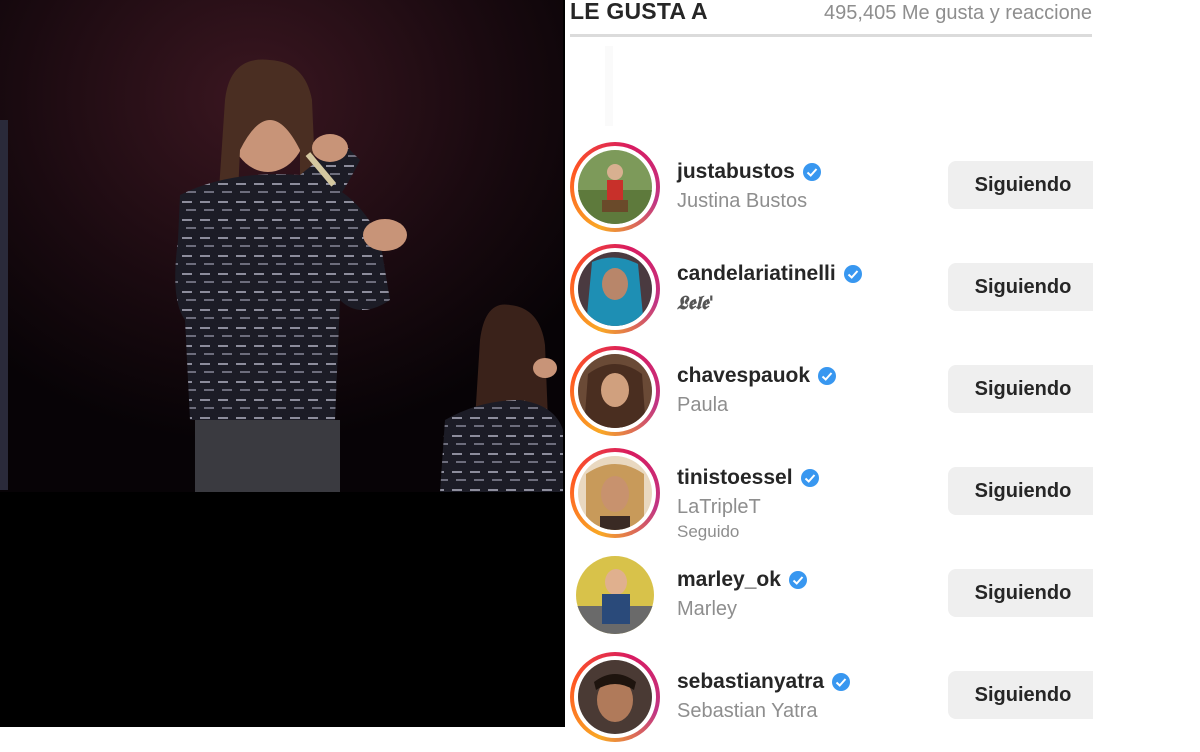 This screenshot has height=752, width=1200. I want to click on followed-by-badge: Seguido, so click(708, 531).